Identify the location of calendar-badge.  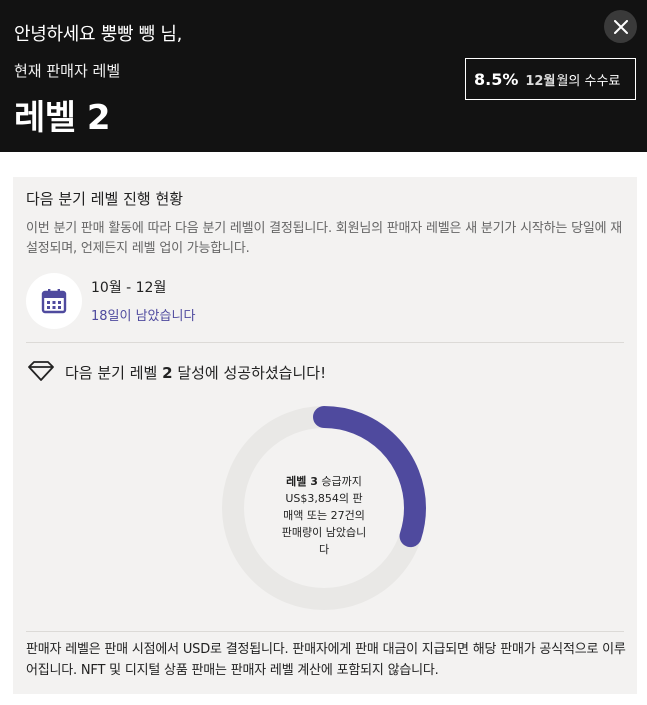
(54, 301).